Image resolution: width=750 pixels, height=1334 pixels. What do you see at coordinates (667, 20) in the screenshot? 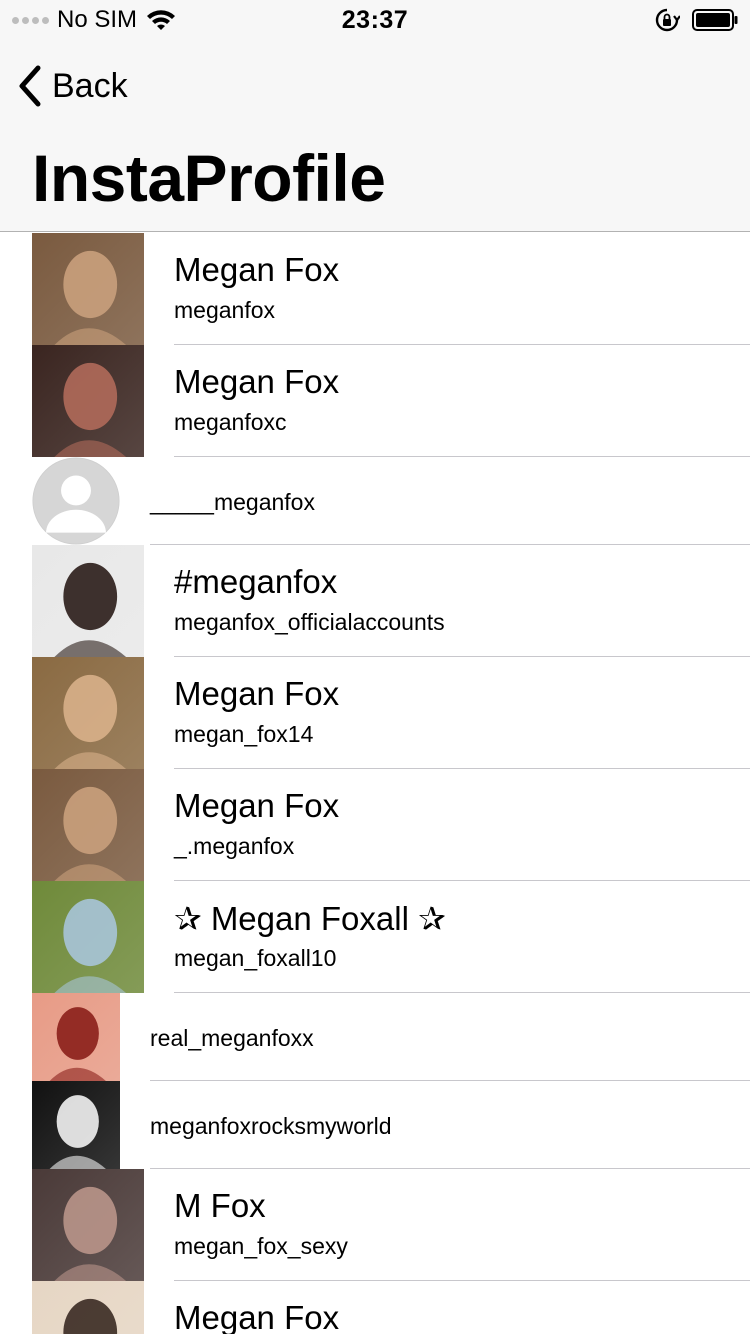
I see `orientation-lock-icon` at bounding box center [667, 20].